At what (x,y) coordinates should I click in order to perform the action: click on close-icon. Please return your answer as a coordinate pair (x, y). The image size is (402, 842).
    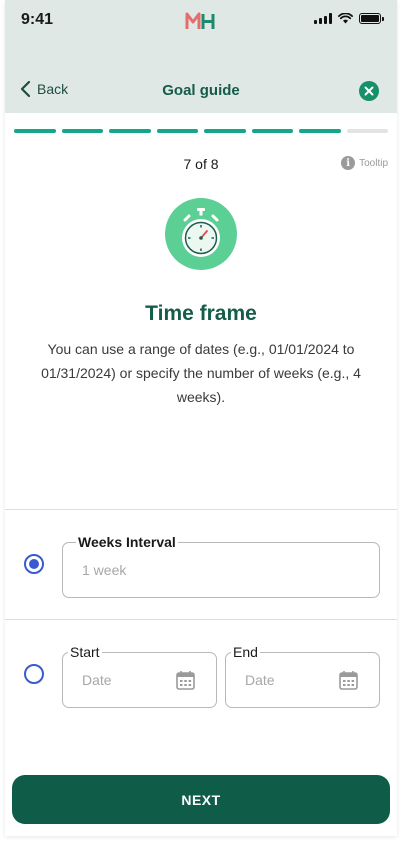
    Looking at the image, I should click on (369, 91).